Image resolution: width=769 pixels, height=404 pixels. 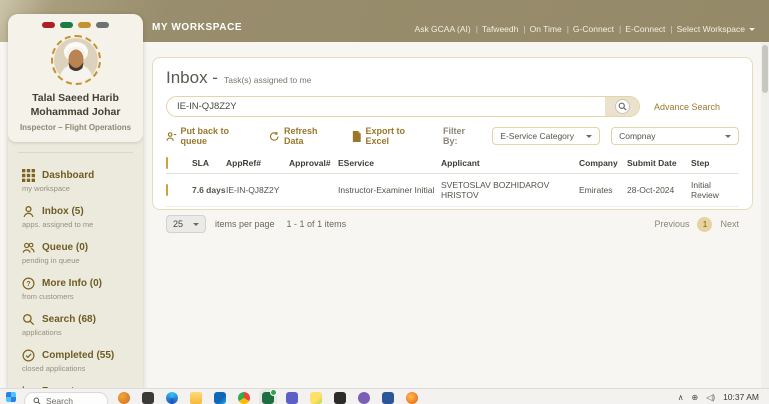 What do you see at coordinates (302, 136) in the screenshot?
I see `refresh-data-button: Refresh Data` at bounding box center [302, 136].